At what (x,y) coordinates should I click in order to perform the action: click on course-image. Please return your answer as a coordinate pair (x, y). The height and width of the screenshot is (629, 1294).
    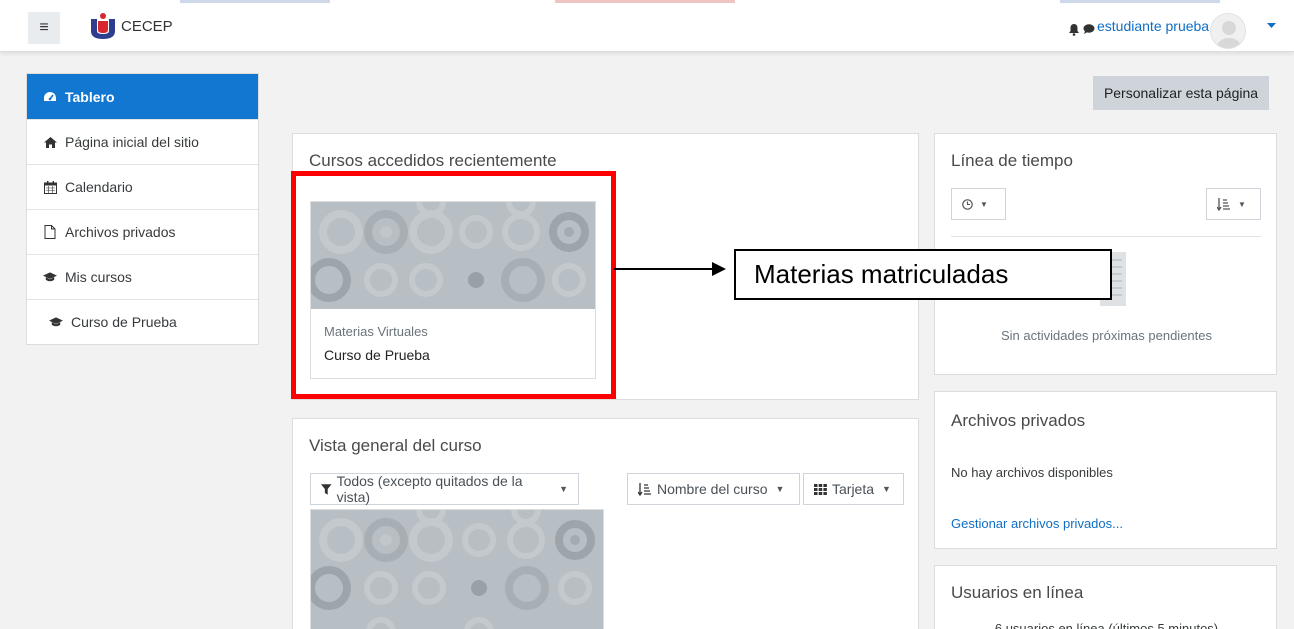
    Looking at the image, I should click on (457, 569).